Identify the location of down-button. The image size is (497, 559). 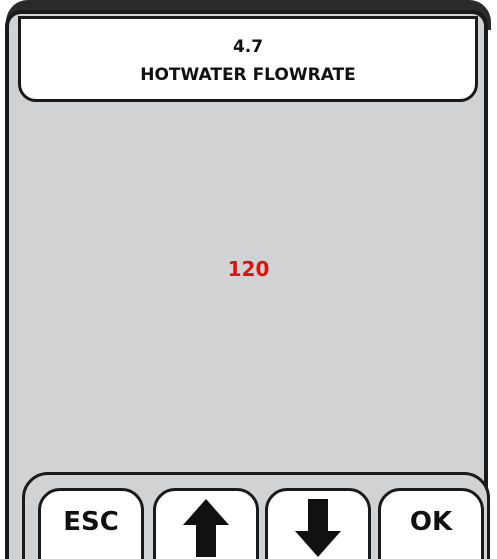
(318, 523).